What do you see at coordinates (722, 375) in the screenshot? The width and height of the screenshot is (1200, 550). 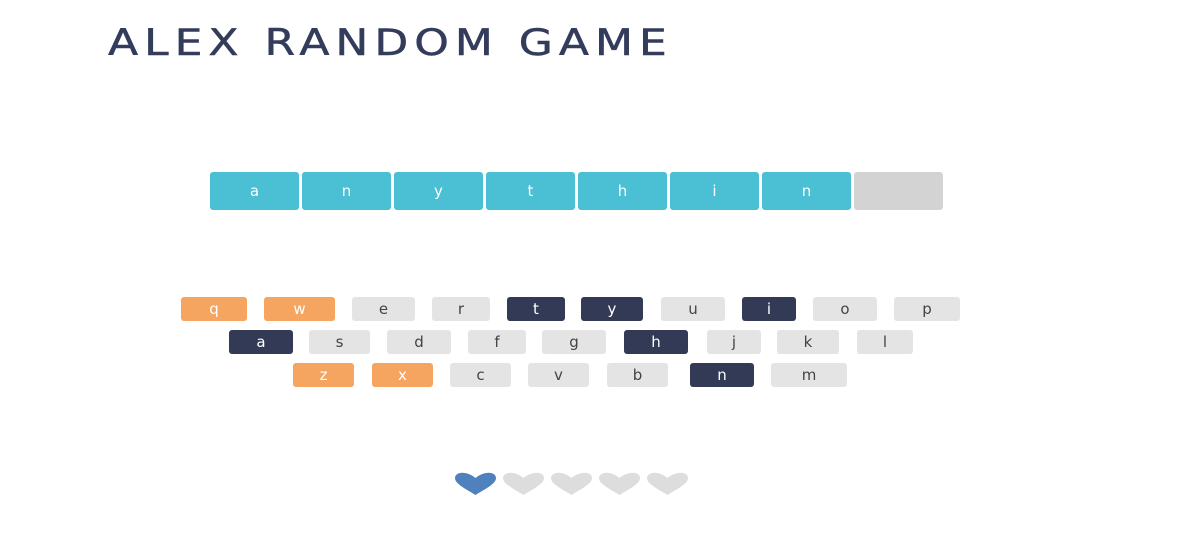 I see `key-n: n` at bounding box center [722, 375].